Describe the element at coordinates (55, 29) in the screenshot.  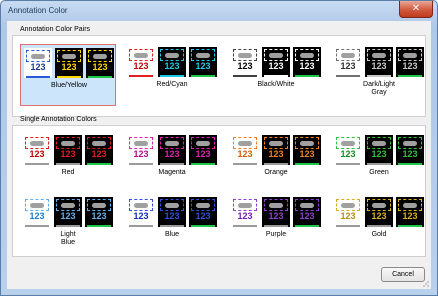
I see `color-pairs-title: Annotation Color Pairs` at that location.